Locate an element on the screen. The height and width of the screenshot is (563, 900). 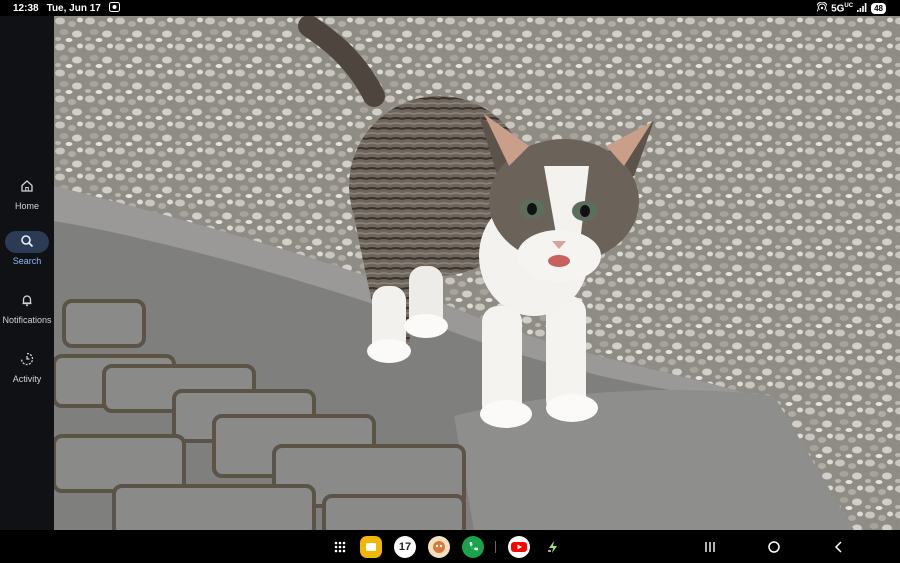
activity-icon is located at coordinates (27, 360).